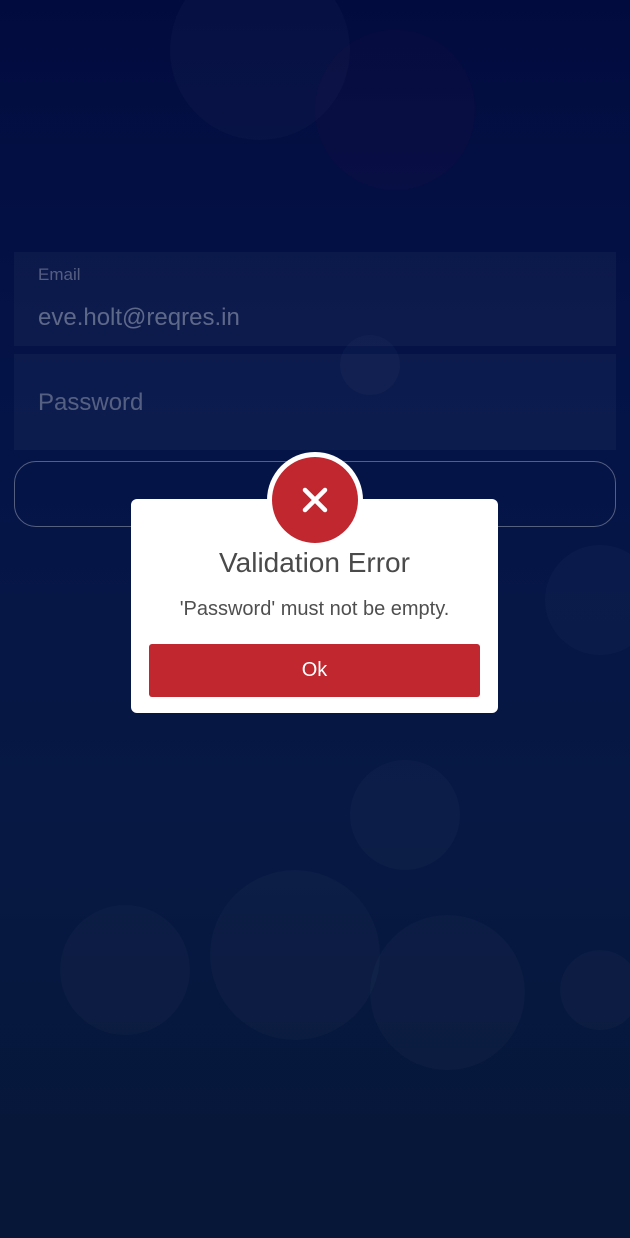  I want to click on dialog-message: 'Password' must not be empty., so click(314, 609).